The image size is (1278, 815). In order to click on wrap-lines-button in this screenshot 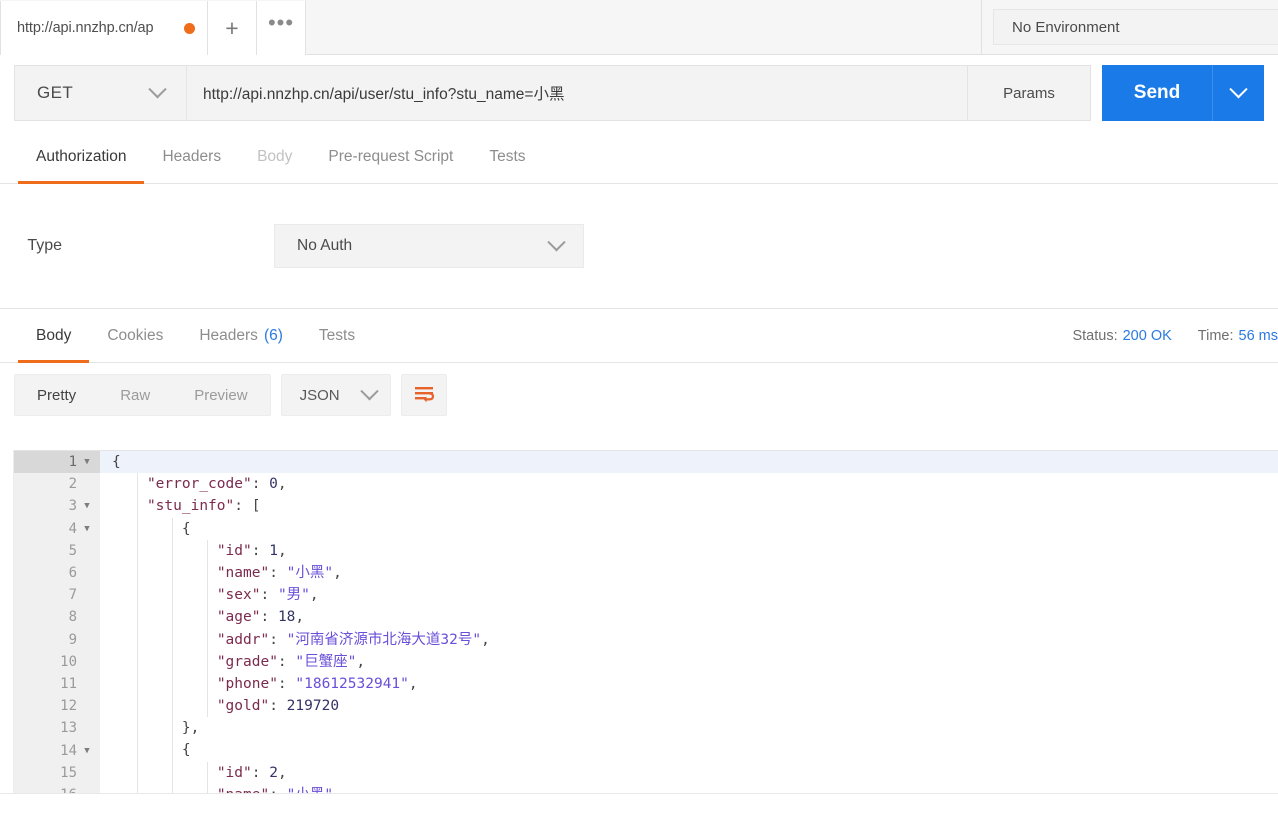, I will do `click(423, 395)`.